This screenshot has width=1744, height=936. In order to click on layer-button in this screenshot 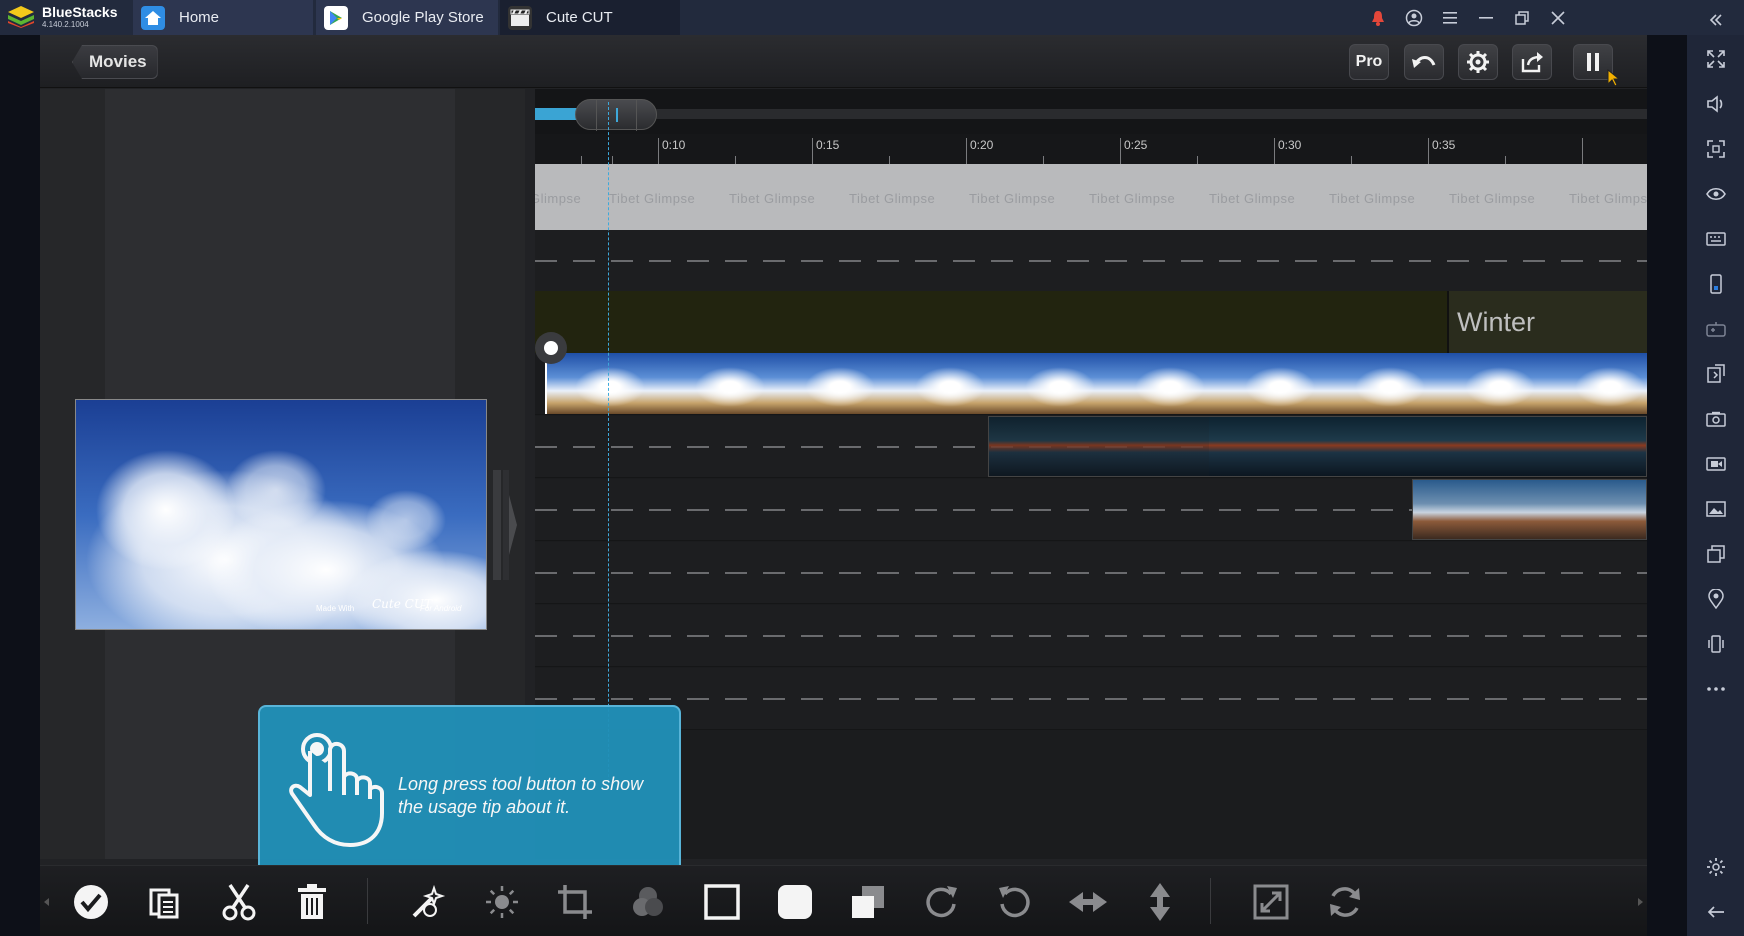, I will do `click(868, 902)`.